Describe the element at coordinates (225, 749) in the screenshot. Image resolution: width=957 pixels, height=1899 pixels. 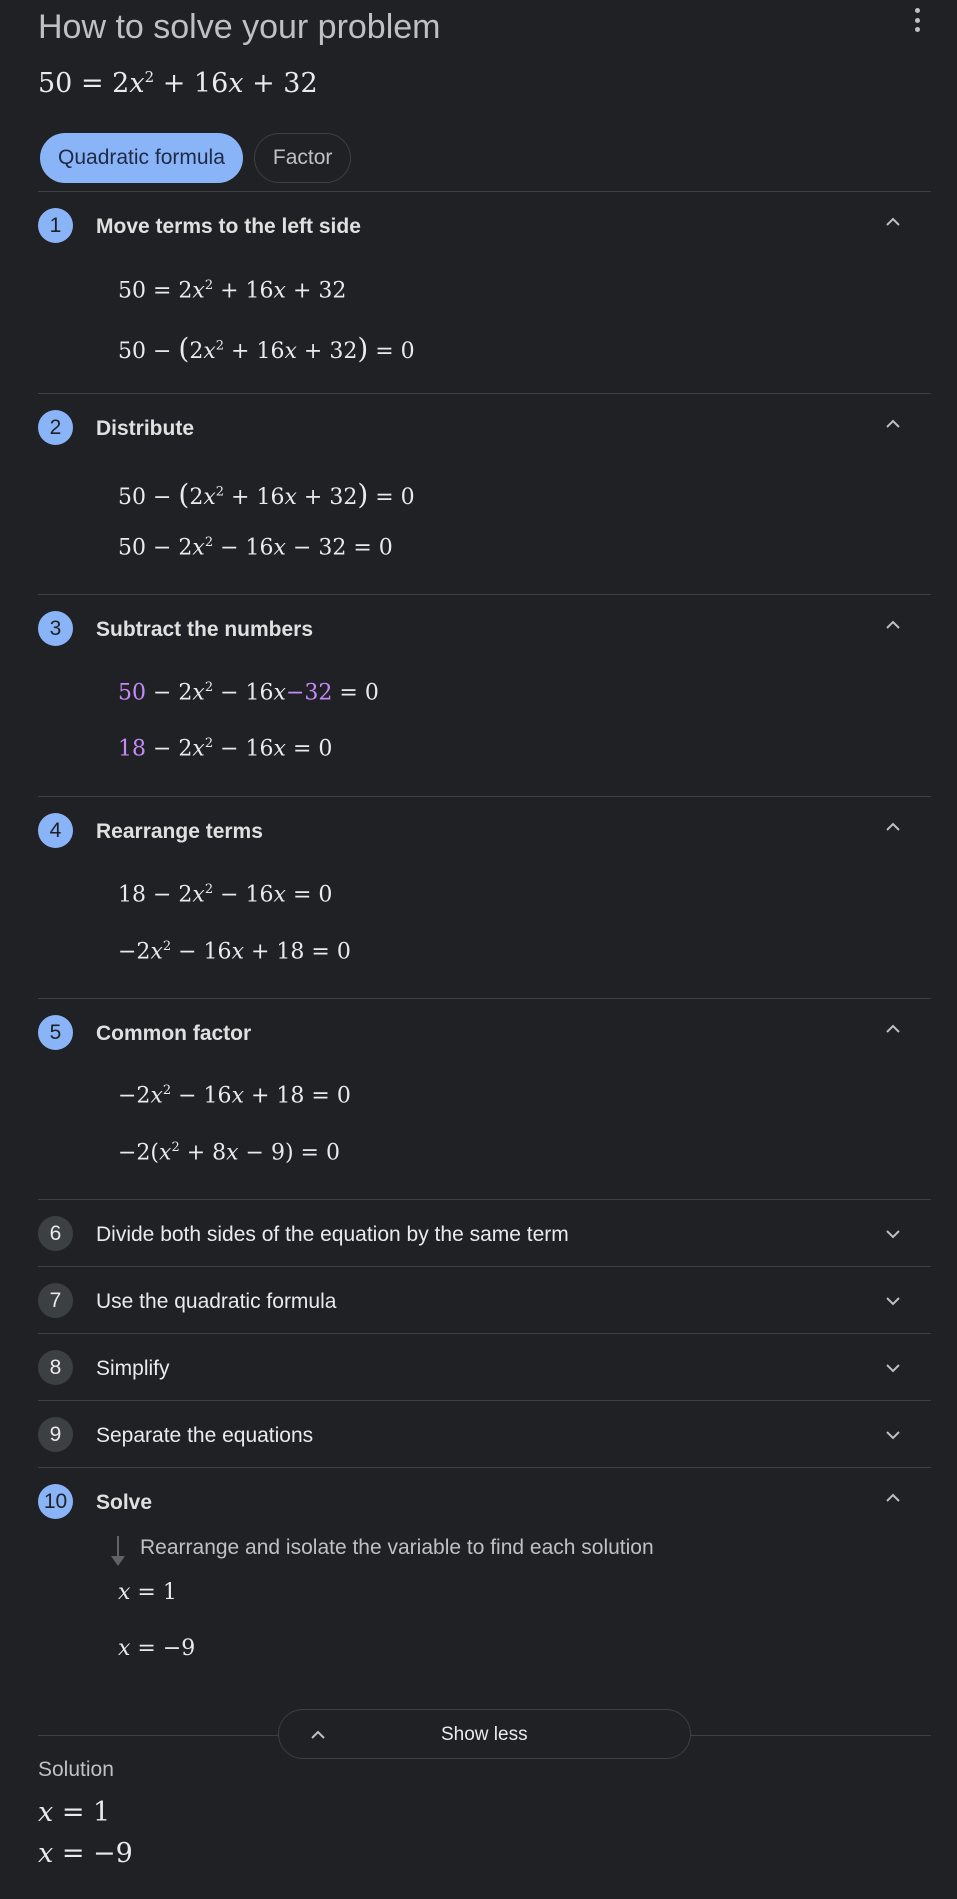
I see `step-3-line-2: 18 − 2x2 − 16x = 0` at that location.